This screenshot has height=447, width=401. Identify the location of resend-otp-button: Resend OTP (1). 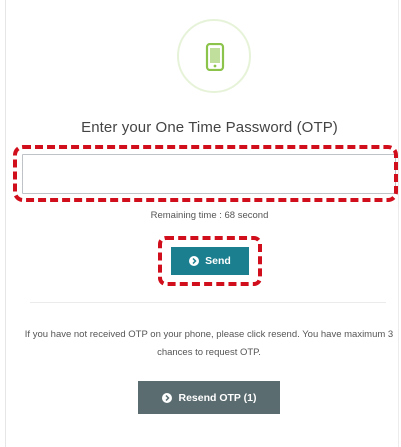
(209, 397).